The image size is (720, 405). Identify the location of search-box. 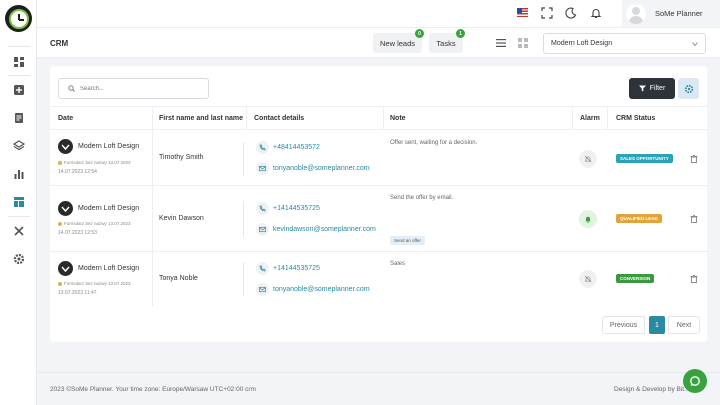
(133, 88).